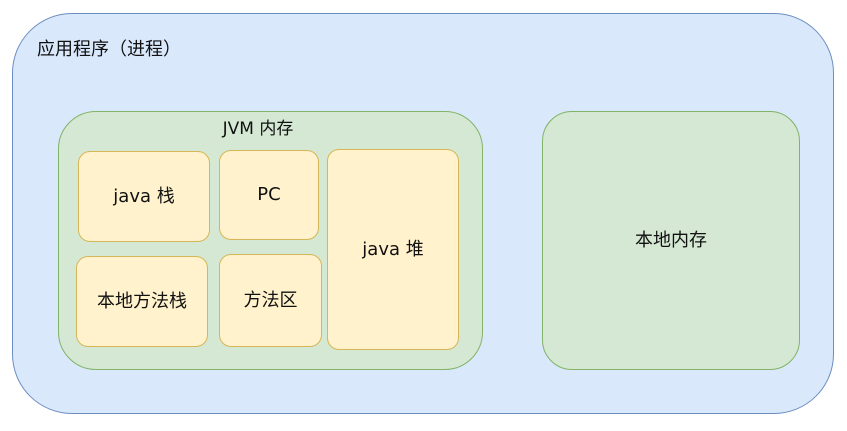  Describe the element at coordinates (109, 49) in the screenshot. I see `process-label: 应用程序（进程）` at that location.